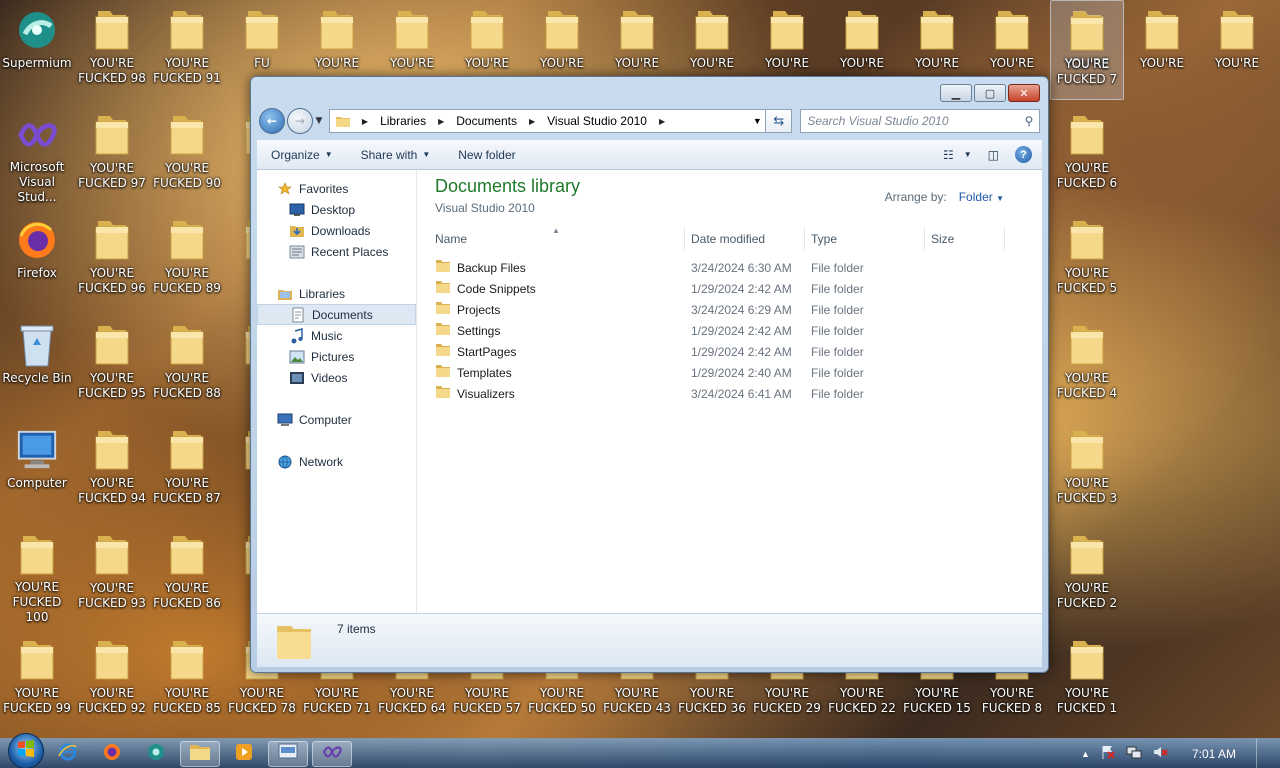 The image size is (1280, 768). Describe the element at coordinates (302, 155) in the screenshot. I see `organize-button: Organize ▼` at that location.